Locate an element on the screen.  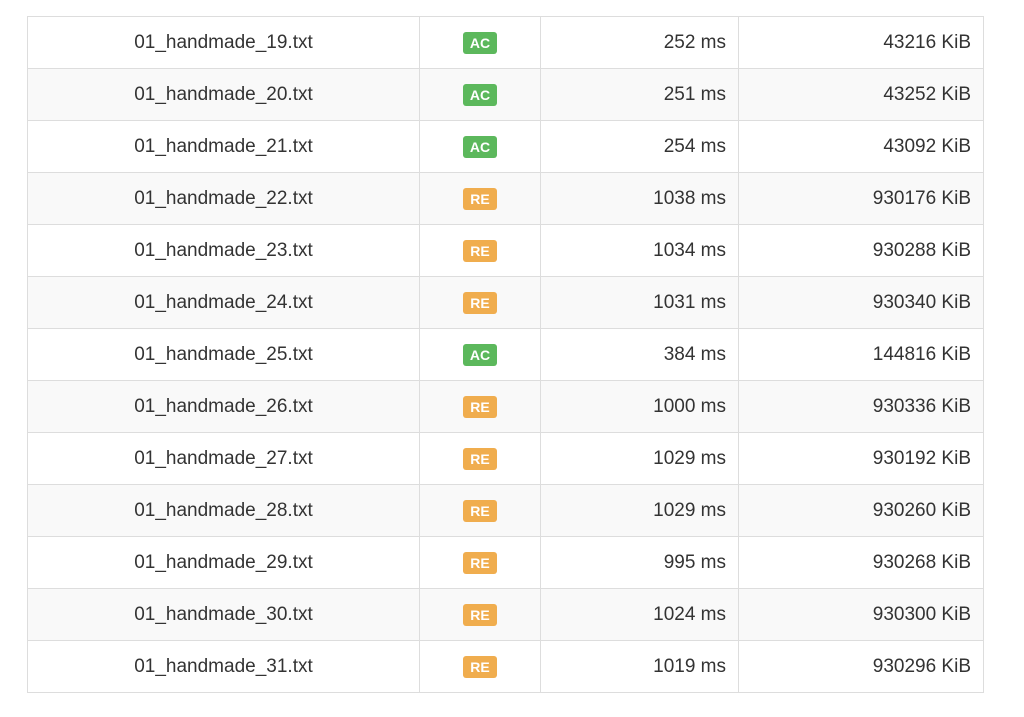
exec-time: 384 ms is located at coordinates (639, 354).